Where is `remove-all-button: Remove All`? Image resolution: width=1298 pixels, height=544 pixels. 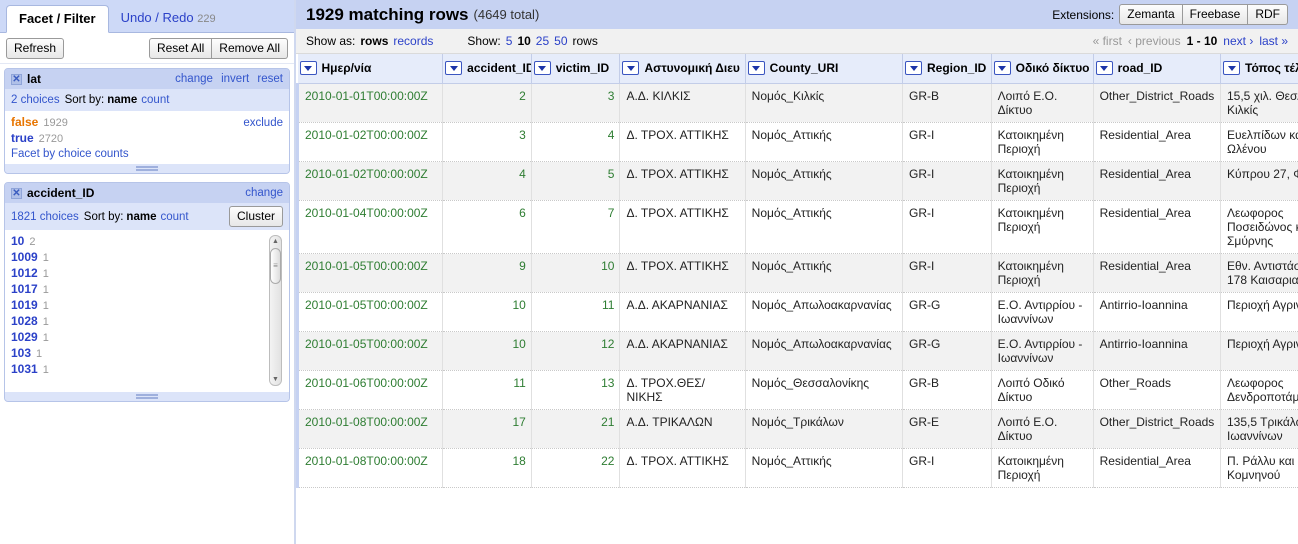
remove-all-button: Remove All is located at coordinates (250, 48).